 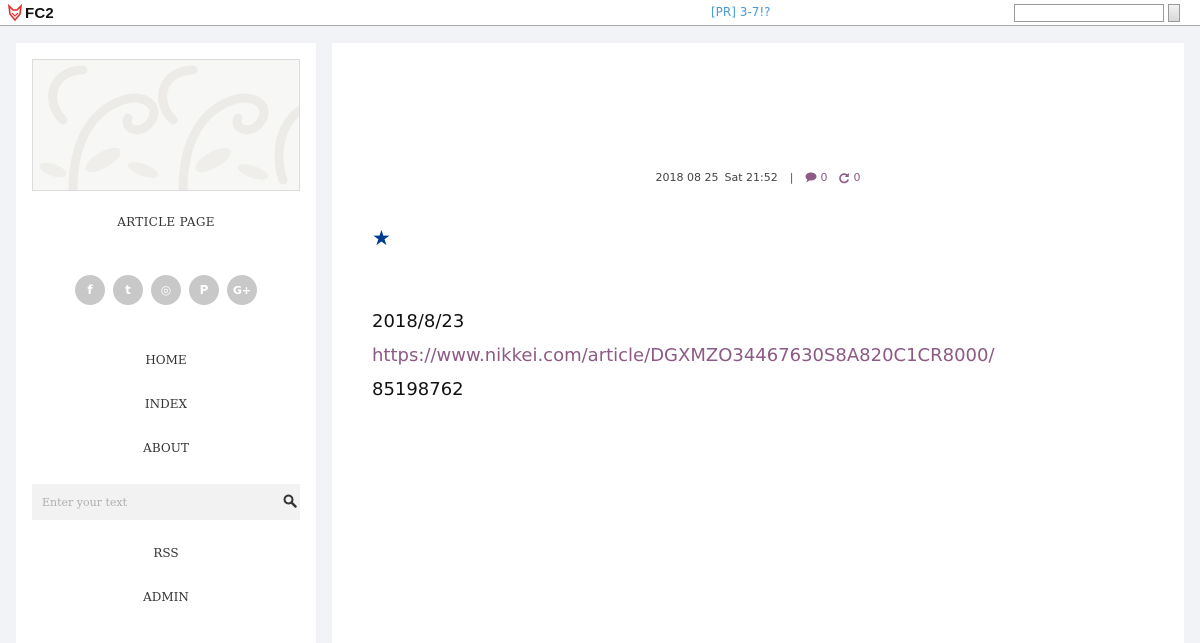 I want to click on post-date-value: 2018 08 25, so click(x=687, y=177).